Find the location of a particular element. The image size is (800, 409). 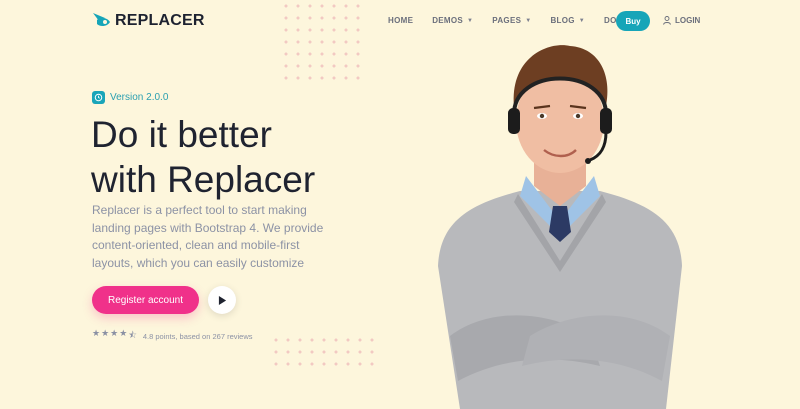

login-label: LOGIN is located at coordinates (688, 20).